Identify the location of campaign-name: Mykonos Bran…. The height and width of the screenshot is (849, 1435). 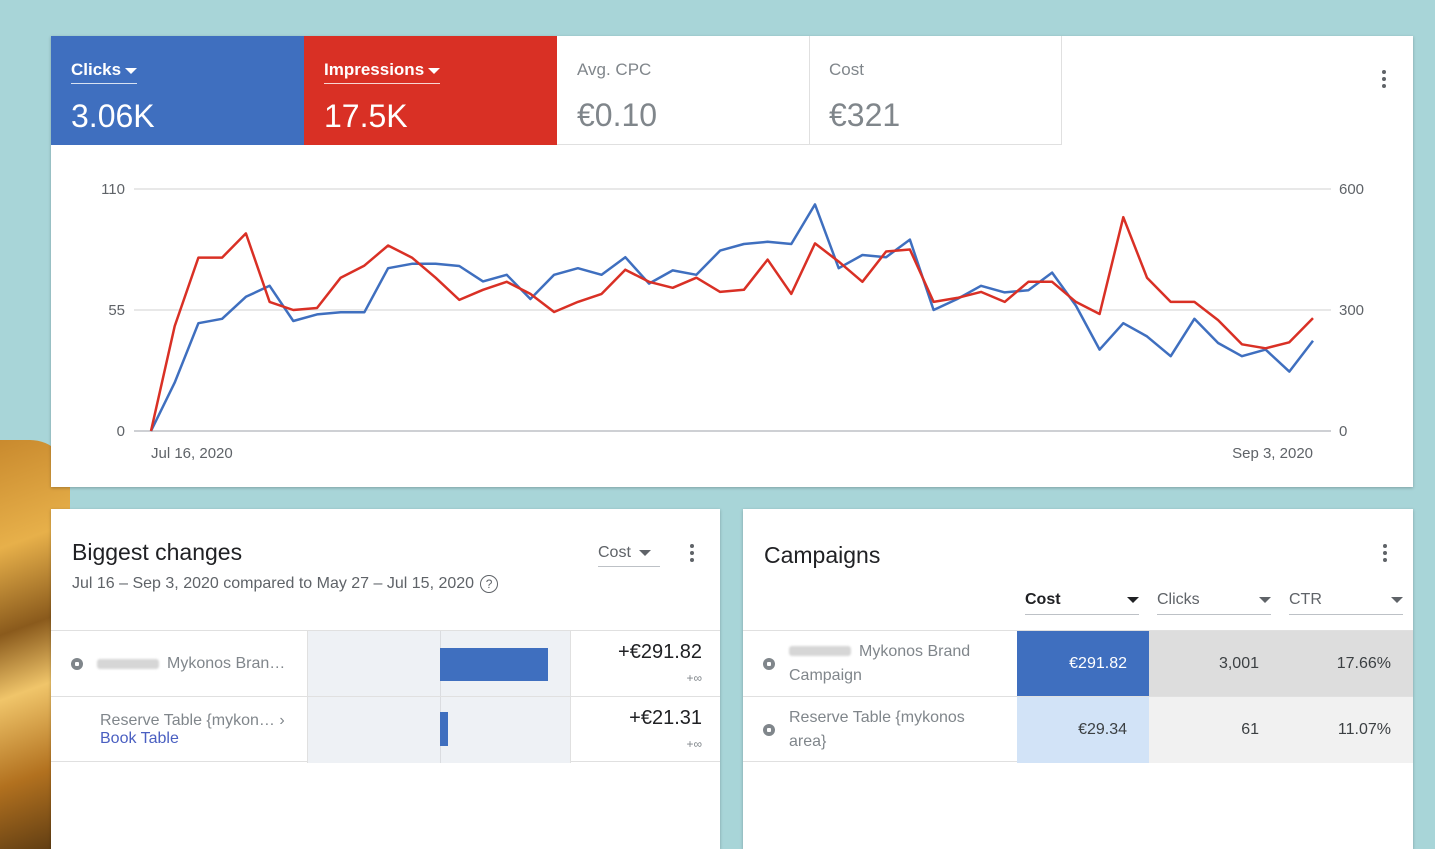
(226, 663).